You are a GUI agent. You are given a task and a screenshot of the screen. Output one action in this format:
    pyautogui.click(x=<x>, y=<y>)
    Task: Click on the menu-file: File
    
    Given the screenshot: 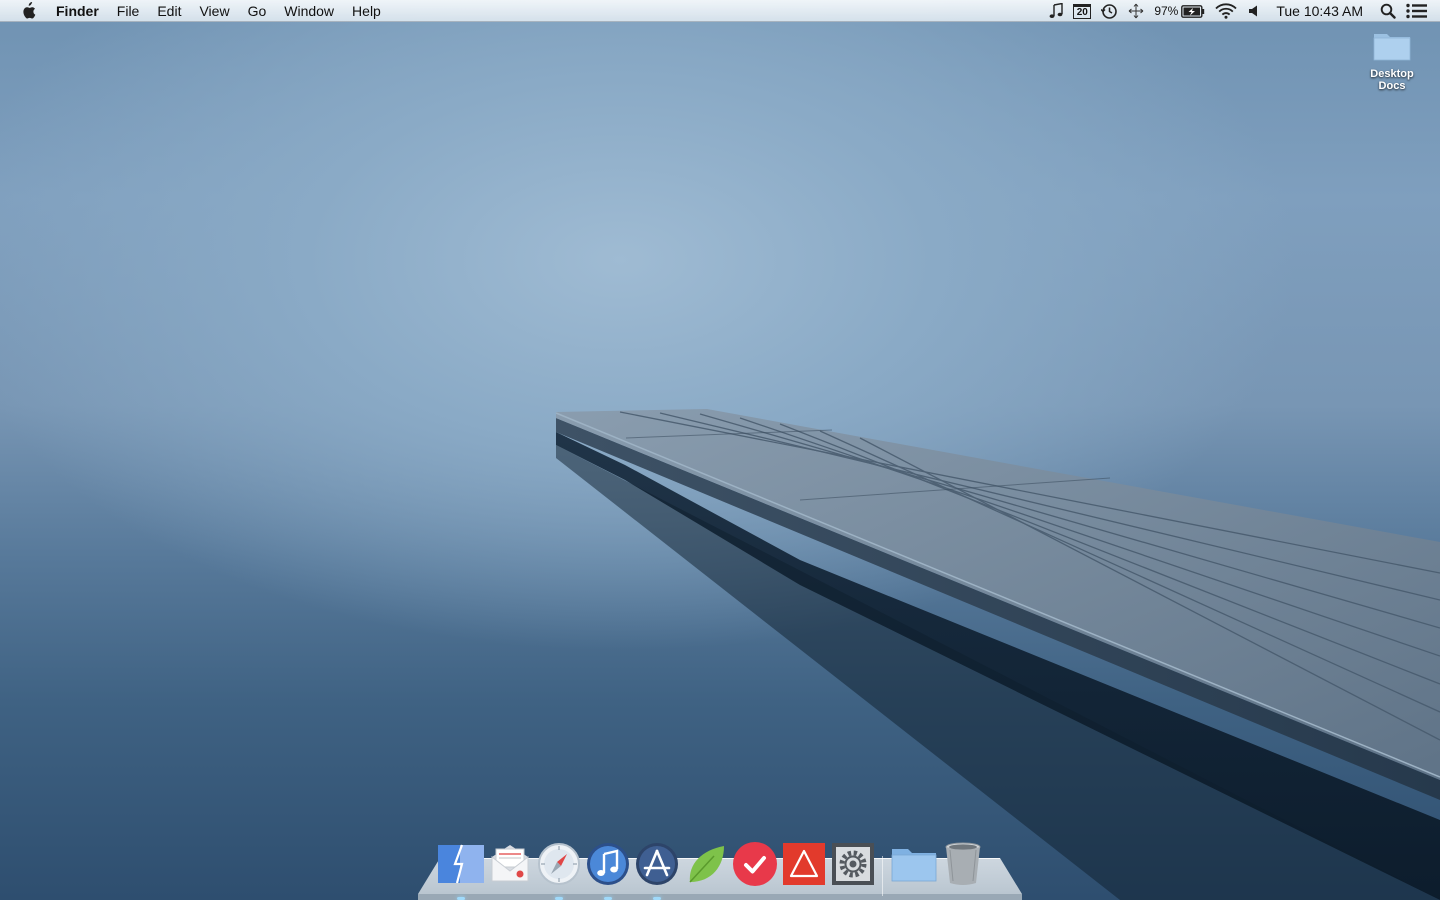 What is the action you would take?
    pyautogui.click(x=128, y=11)
    